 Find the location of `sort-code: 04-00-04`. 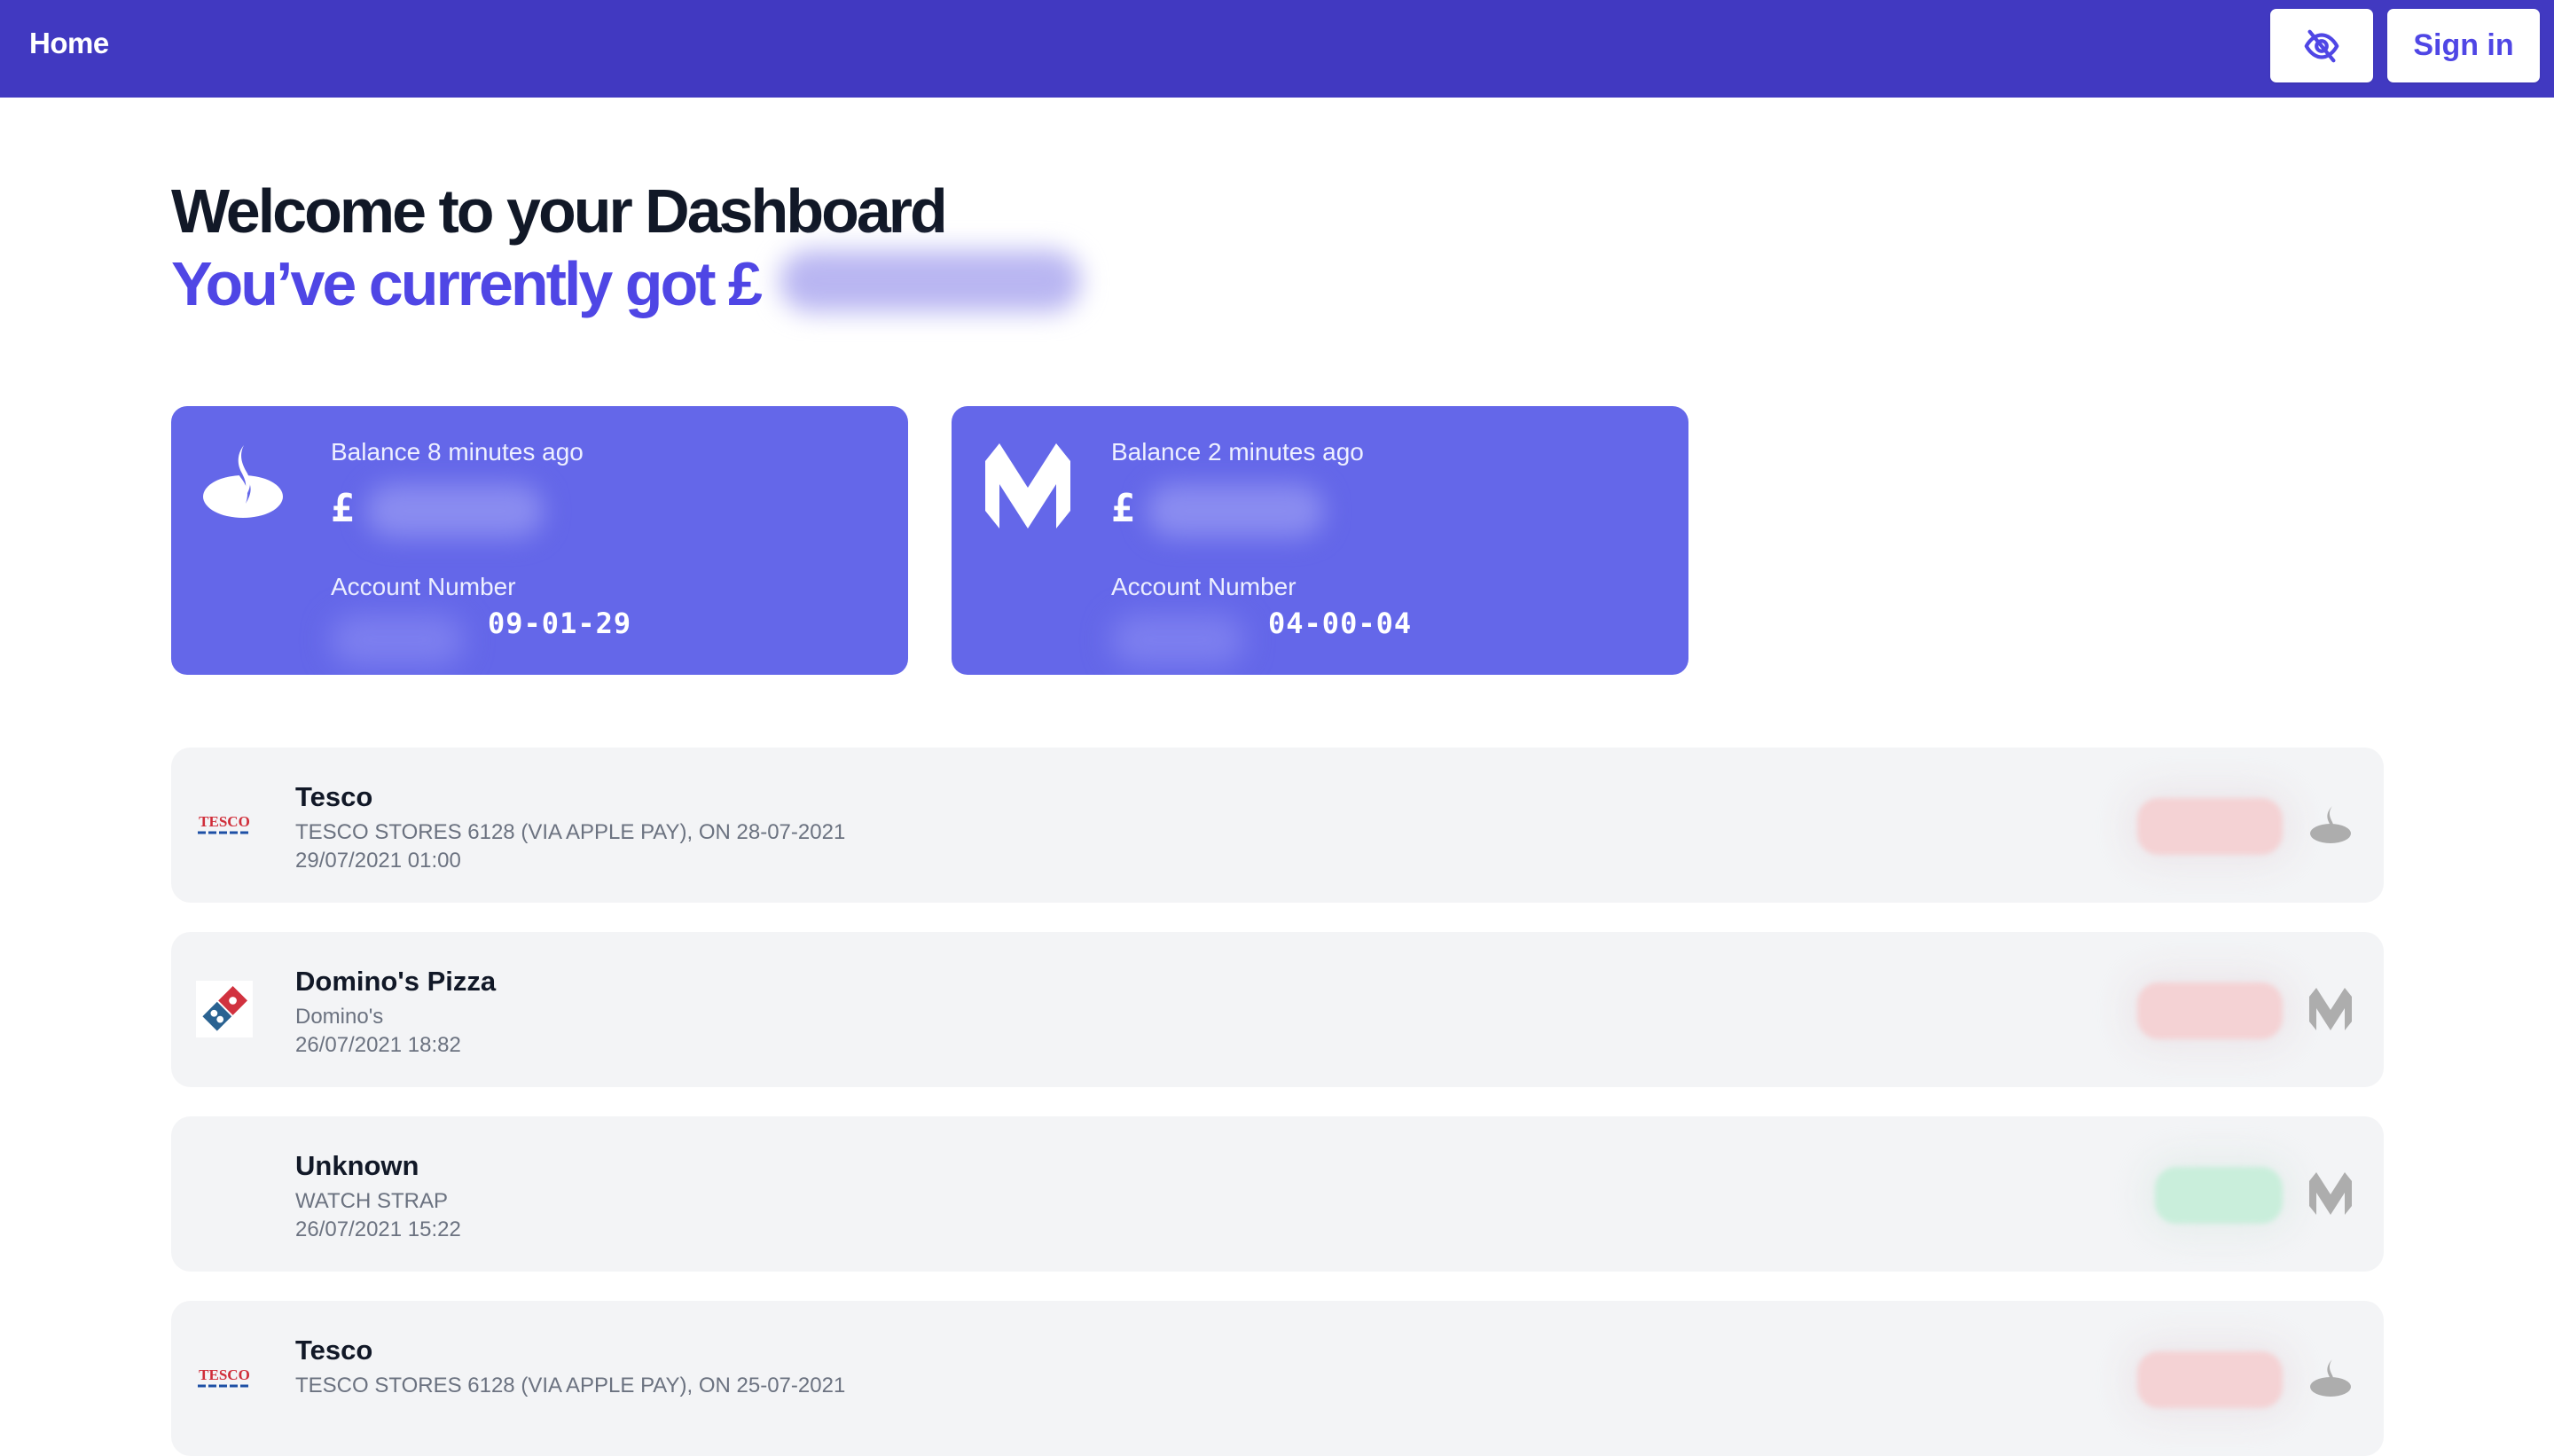

sort-code: 04-00-04 is located at coordinates (1340, 623).